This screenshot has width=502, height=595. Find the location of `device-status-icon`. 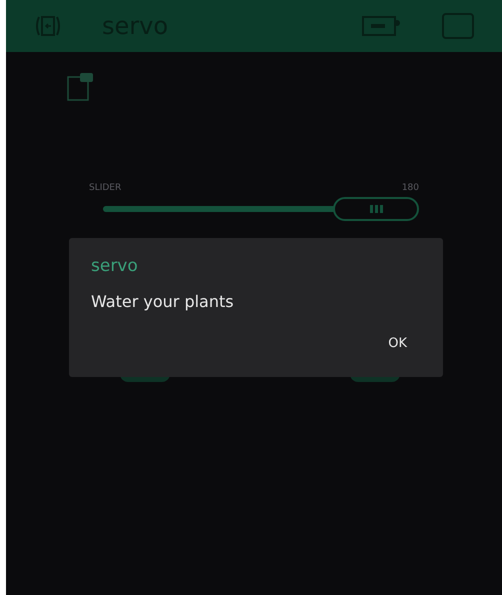

device-status-icon is located at coordinates (381, 26).